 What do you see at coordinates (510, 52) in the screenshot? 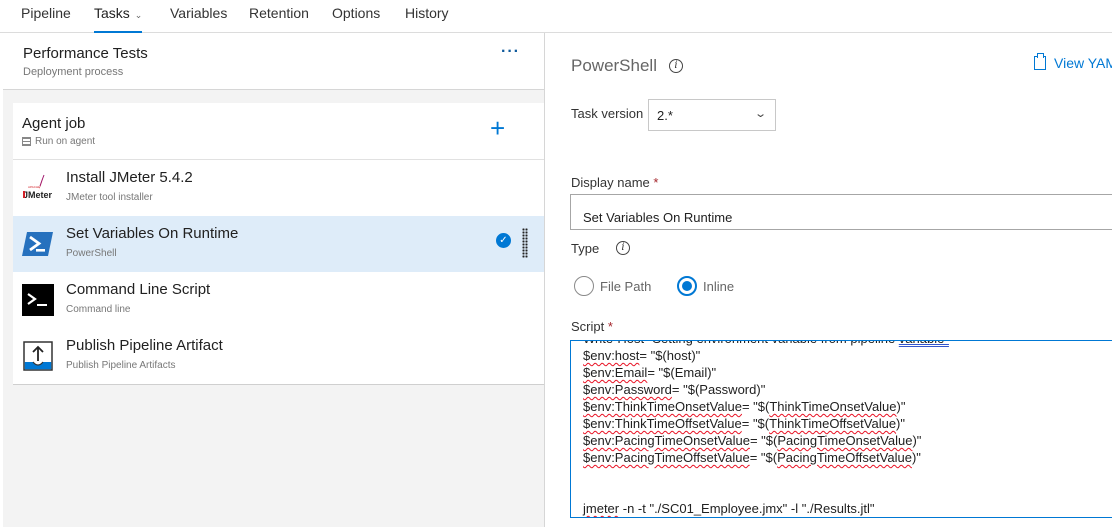
I see `more-options-button: ···` at bounding box center [510, 52].